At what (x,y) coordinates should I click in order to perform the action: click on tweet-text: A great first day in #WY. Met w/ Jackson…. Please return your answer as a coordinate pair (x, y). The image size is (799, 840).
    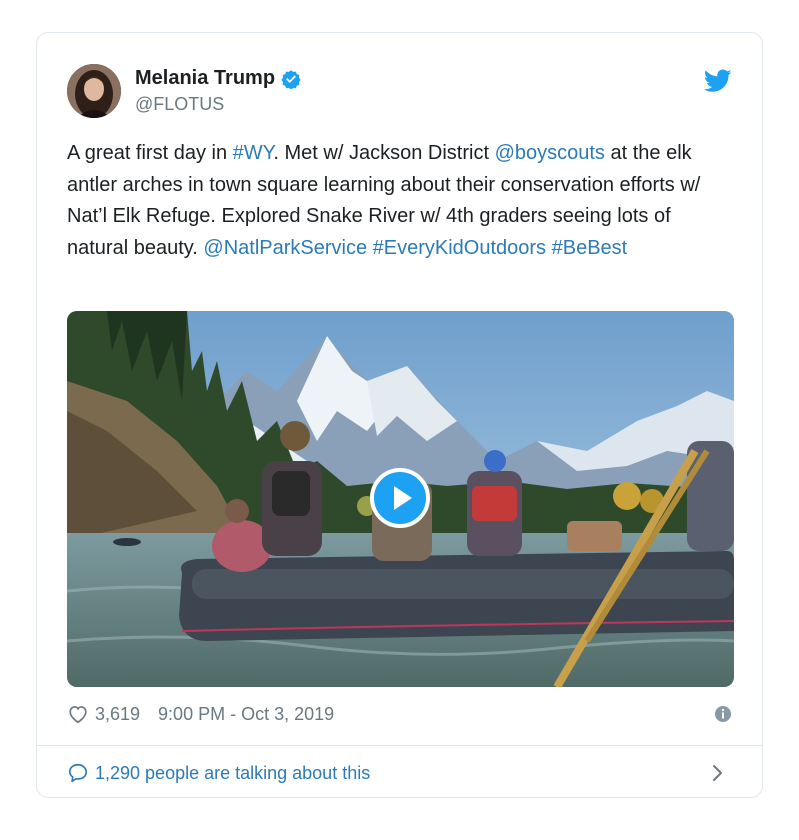
    Looking at the image, I should click on (402, 201).